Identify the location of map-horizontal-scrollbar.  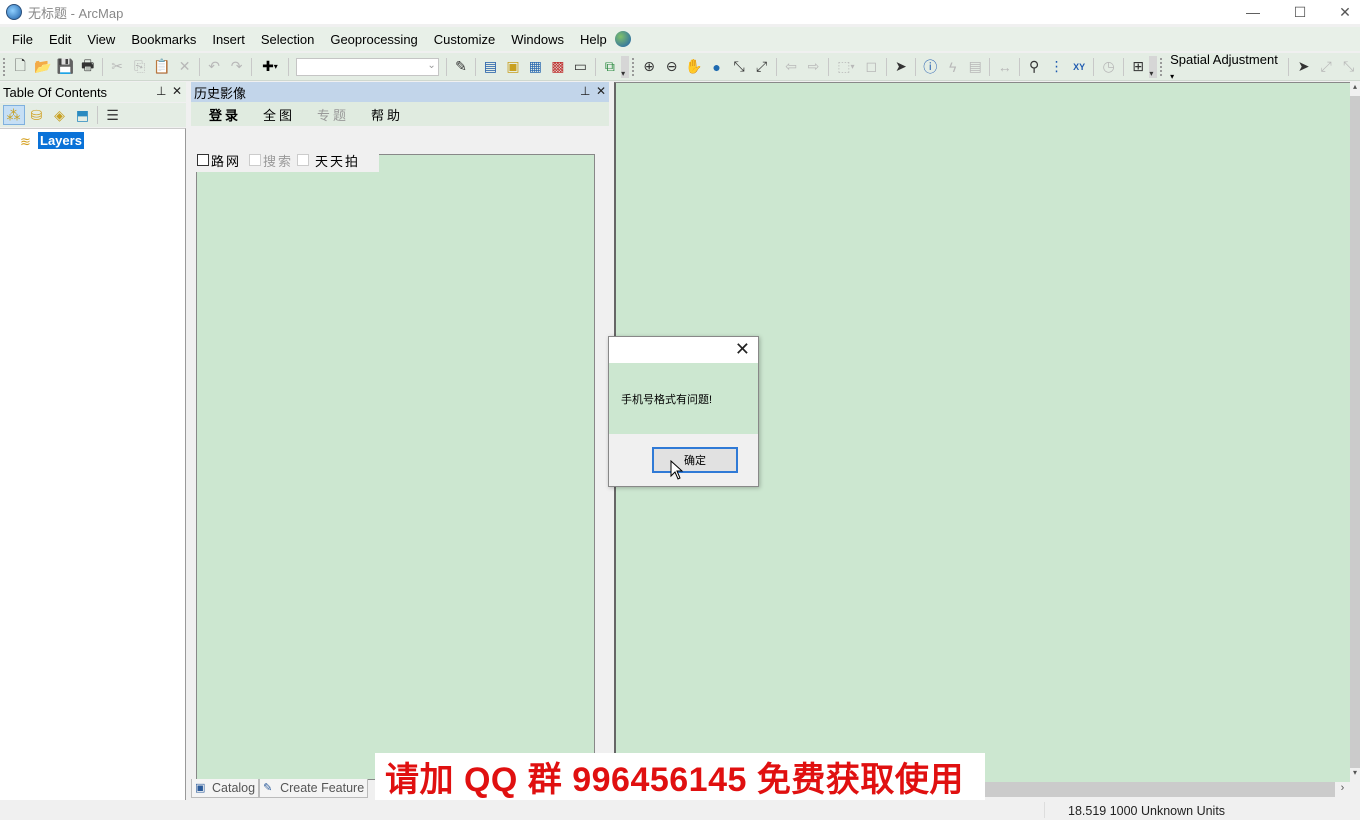
(1160, 789).